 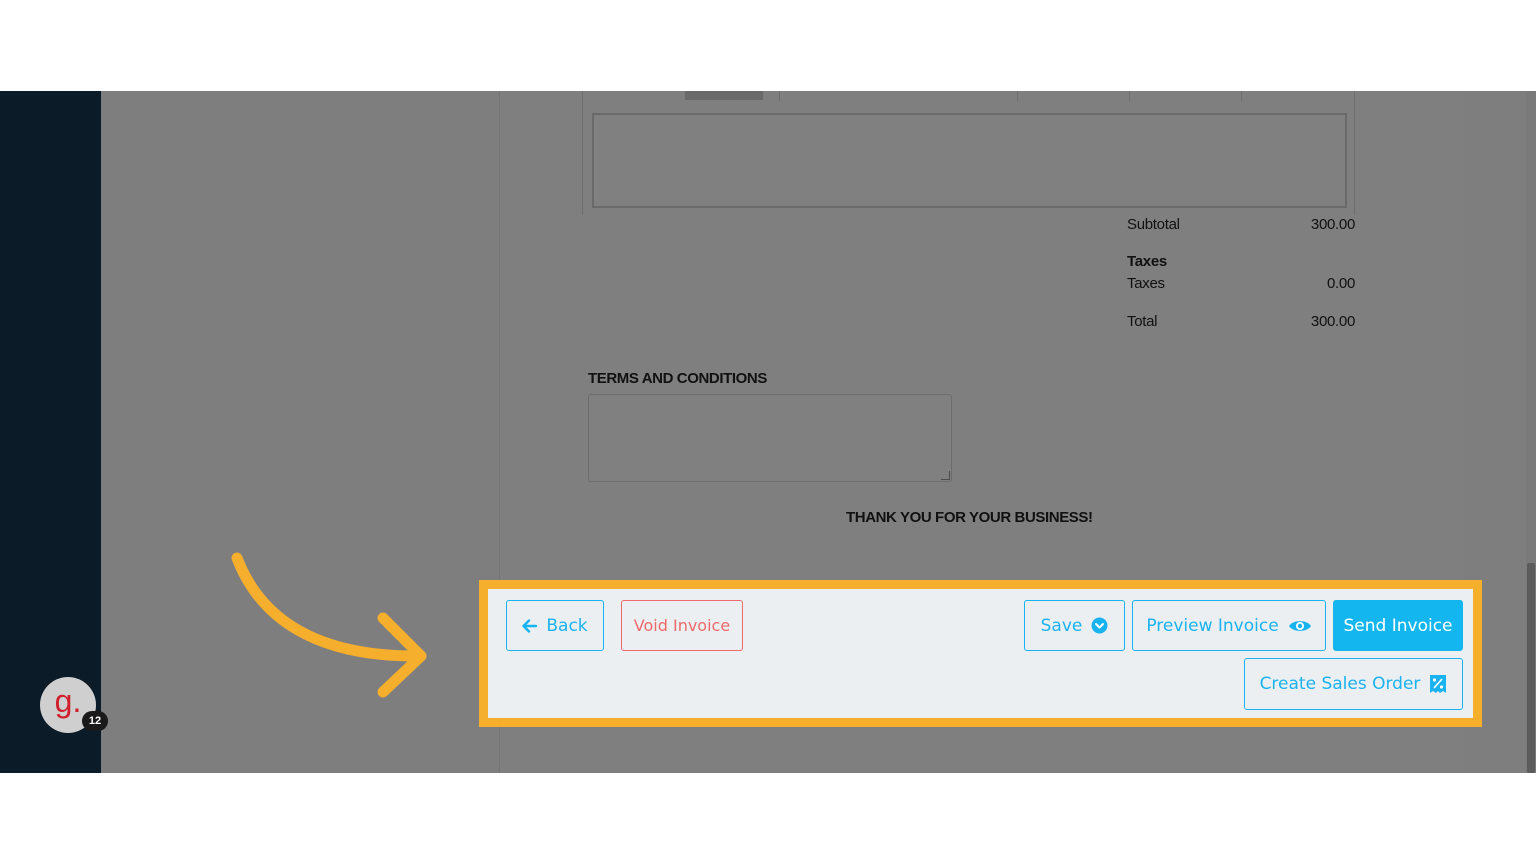 What do you see at coordinates (1153, 224) in the screenshot?
I see `subtotal-label: Subtotal` at bounding box center [1153, 224].